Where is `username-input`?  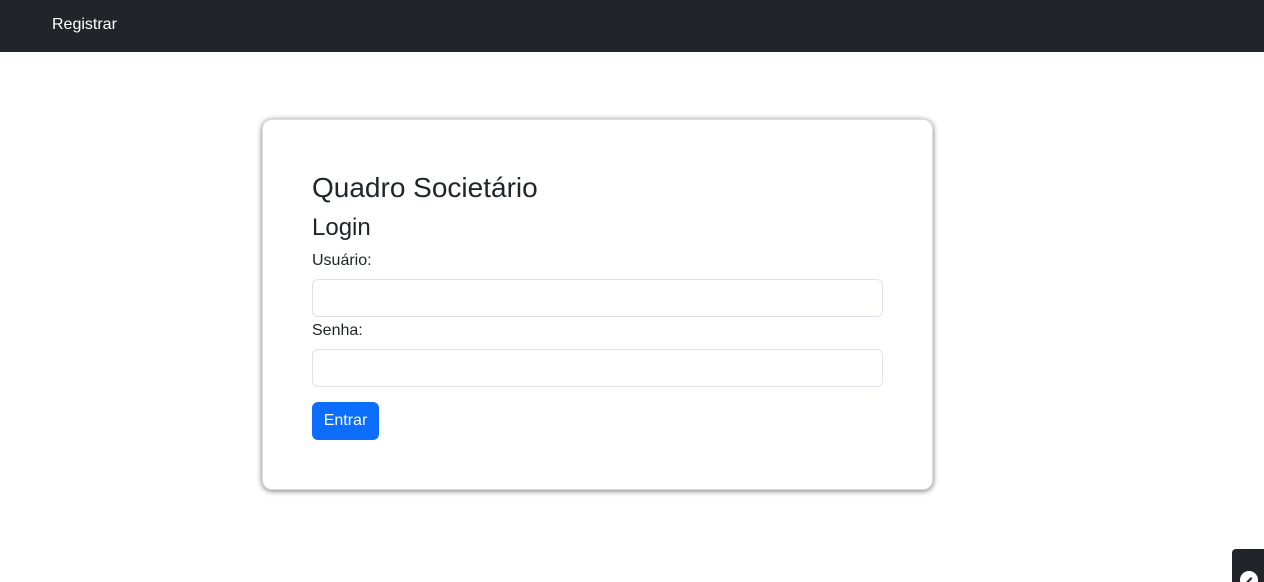 username-input is located at coordinates (597, 298).